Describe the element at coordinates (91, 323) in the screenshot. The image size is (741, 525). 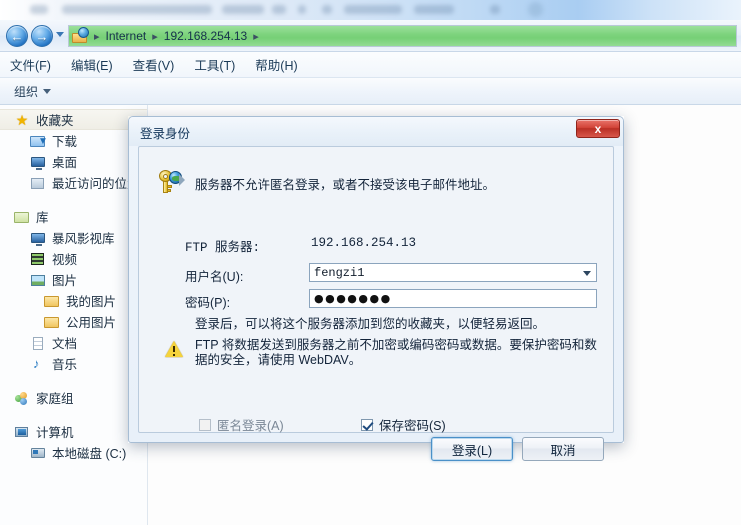
I see `sidebar-label-public-pictures: 公用图片` at that location.